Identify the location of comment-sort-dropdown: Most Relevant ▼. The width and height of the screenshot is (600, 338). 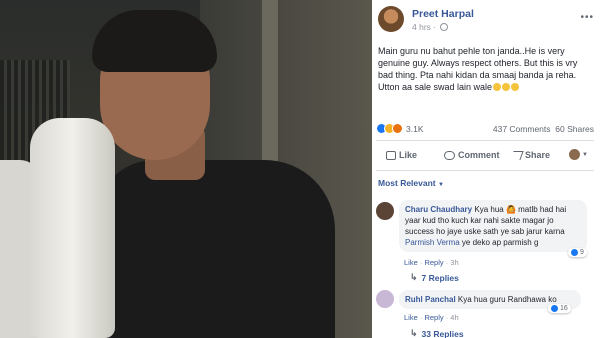
(411, 183).